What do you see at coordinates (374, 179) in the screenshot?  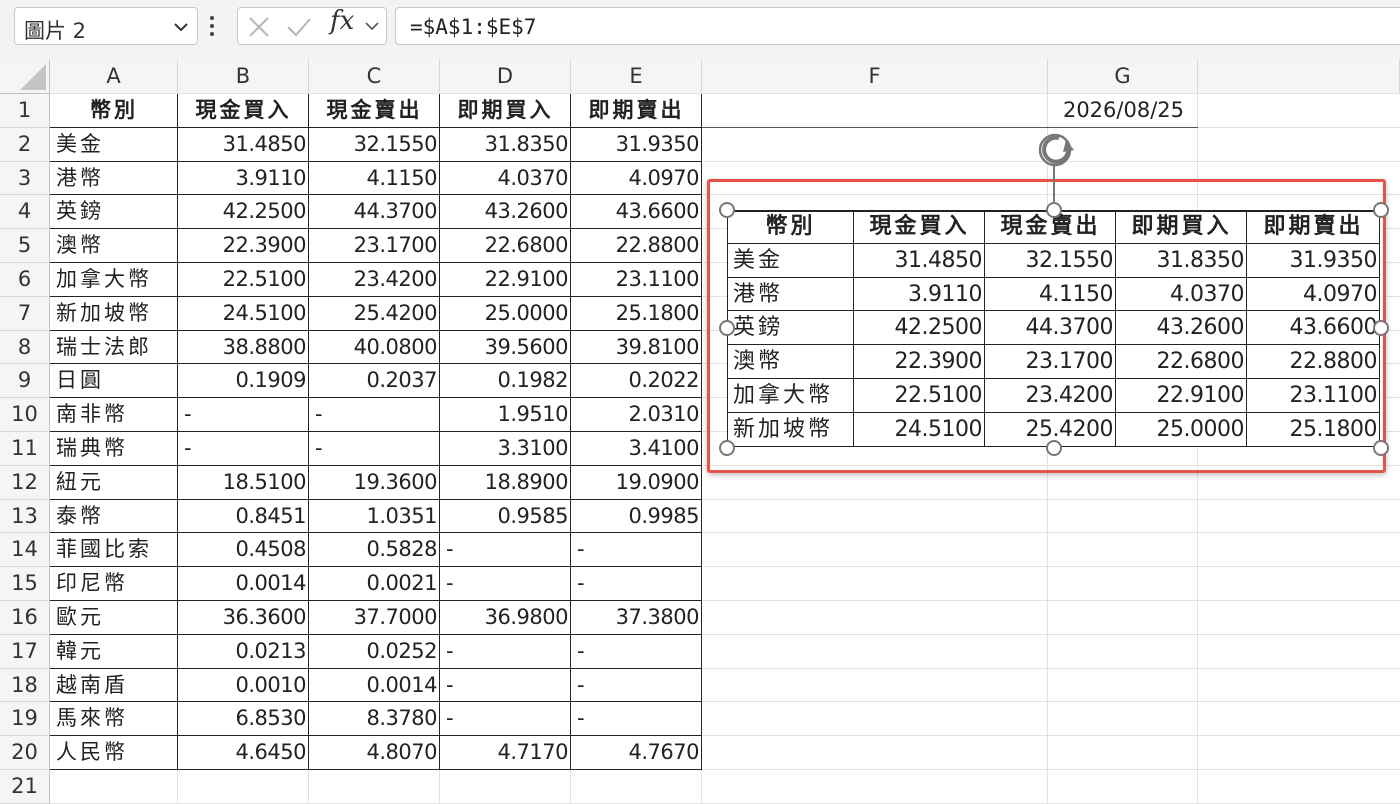 I see `rate-cell: 4.1150` at bounding box center [374, 179].